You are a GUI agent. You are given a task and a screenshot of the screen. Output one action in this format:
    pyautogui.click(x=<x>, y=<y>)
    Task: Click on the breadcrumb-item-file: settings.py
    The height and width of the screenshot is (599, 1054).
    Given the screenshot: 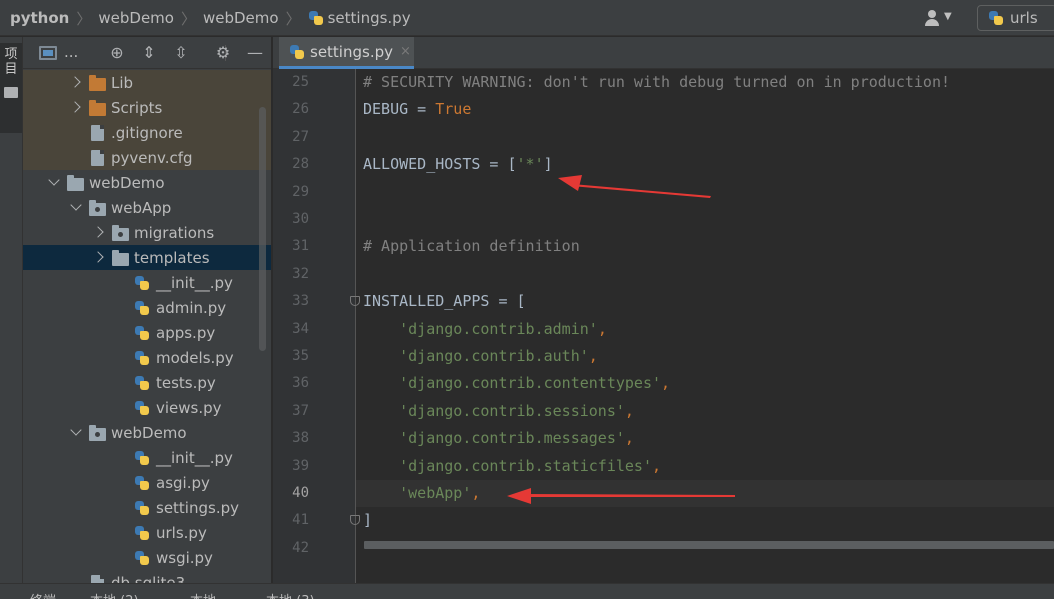 What is the action you would take?
    pyautogui.click(x=369, y=18)
    